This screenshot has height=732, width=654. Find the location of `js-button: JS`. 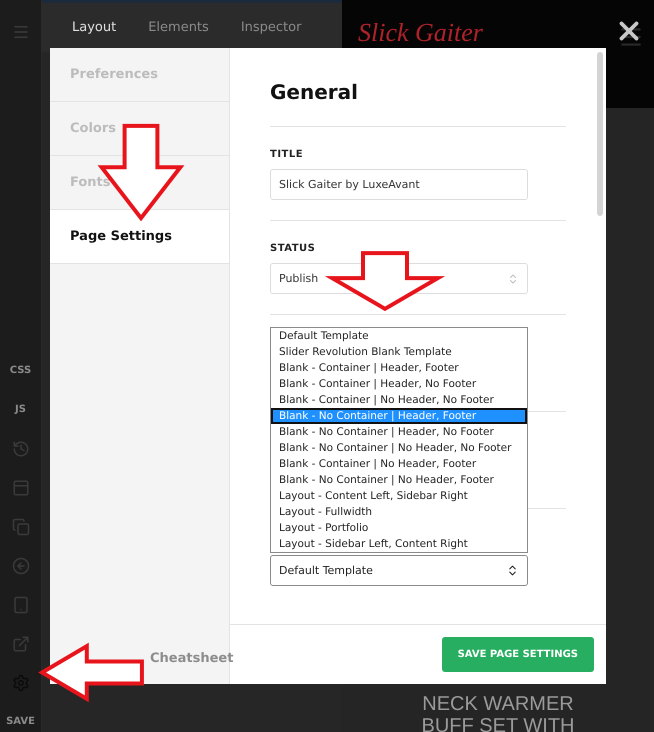

js-button: JS is located at coordinates (20, 409).